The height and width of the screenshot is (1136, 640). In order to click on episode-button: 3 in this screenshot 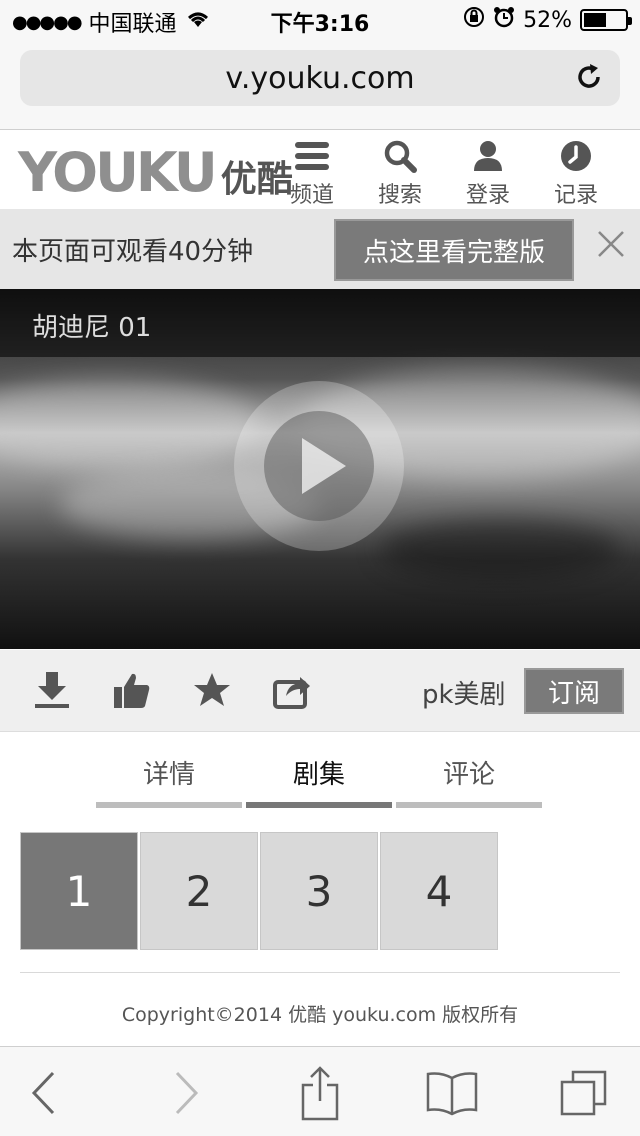, I will do `click(319, 891)`.